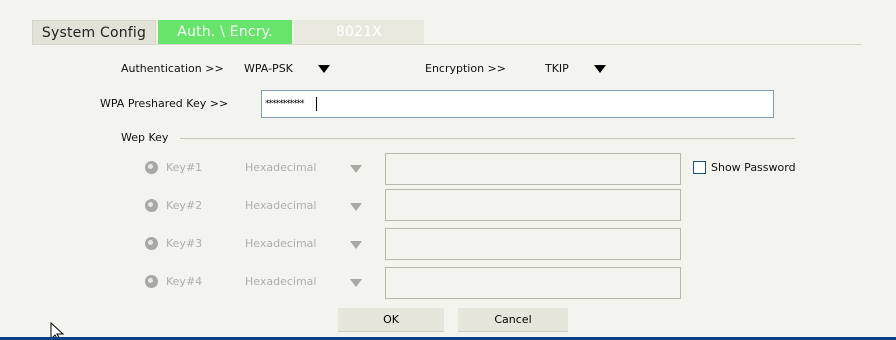  I want to click on key1-input, so click(533, 169).